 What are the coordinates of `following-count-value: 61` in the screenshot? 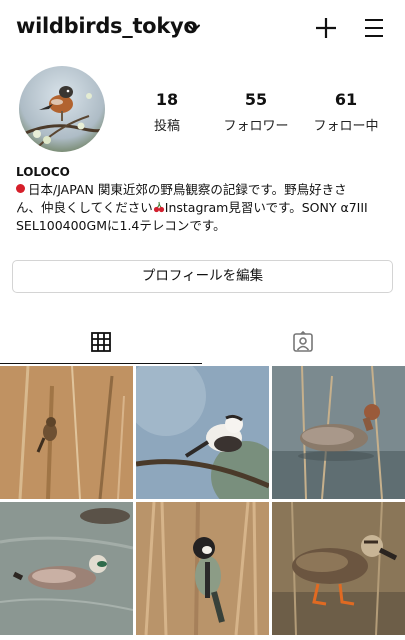 It's located at (346, 99).